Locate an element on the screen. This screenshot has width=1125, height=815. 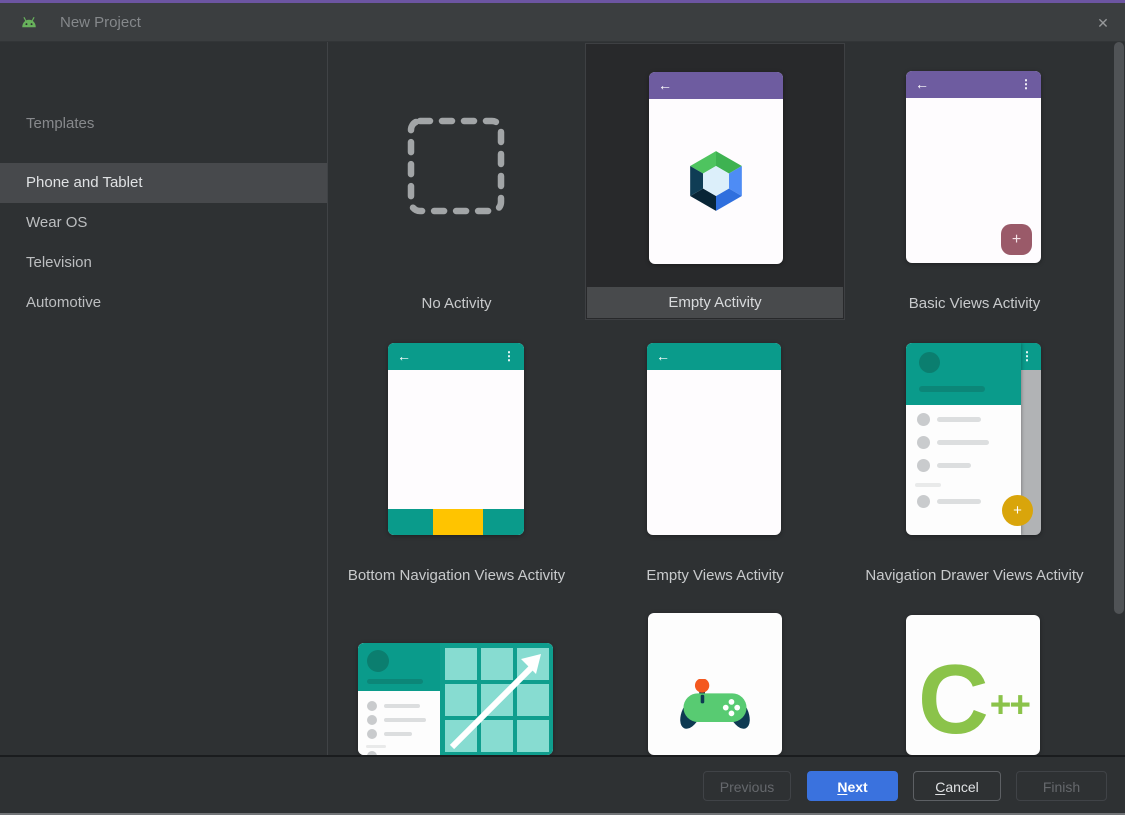
bottom-navigation-mockup: ← ⋮ is located at coordinates (456, 439).